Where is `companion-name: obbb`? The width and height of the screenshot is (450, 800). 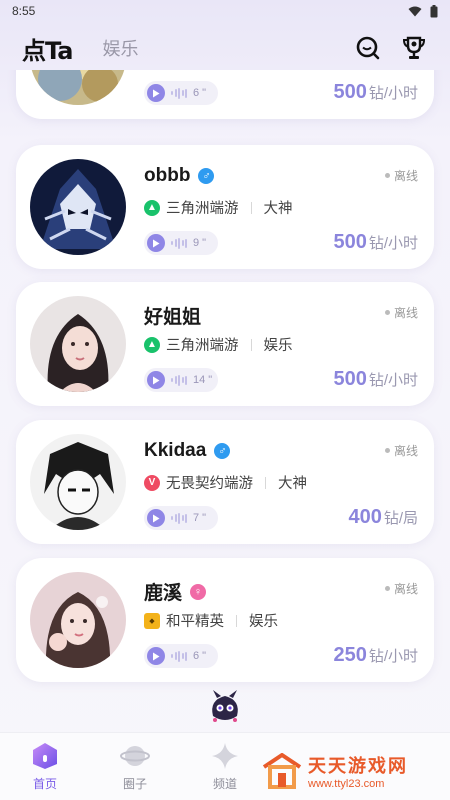 companion-name: obbb is located at coordinates (167, 175).